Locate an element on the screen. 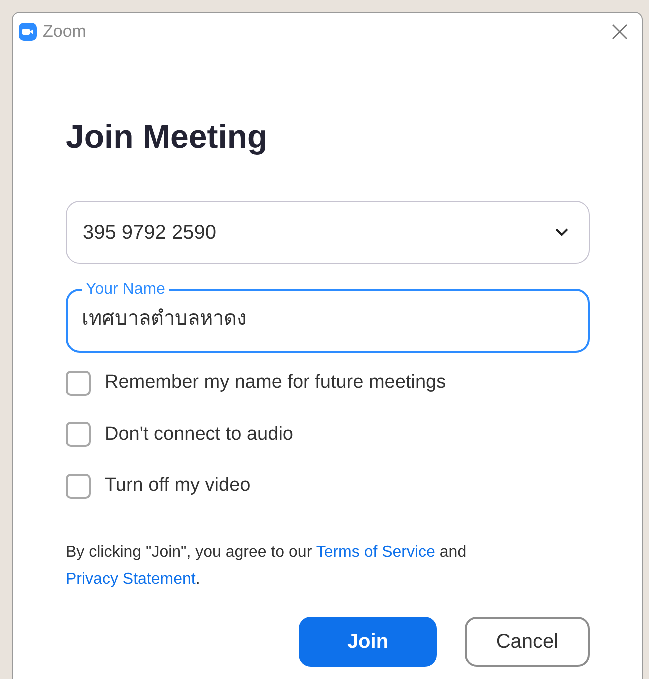 The image size is (649, 679). window-title: Zoom is located at coordinates (64, 32).